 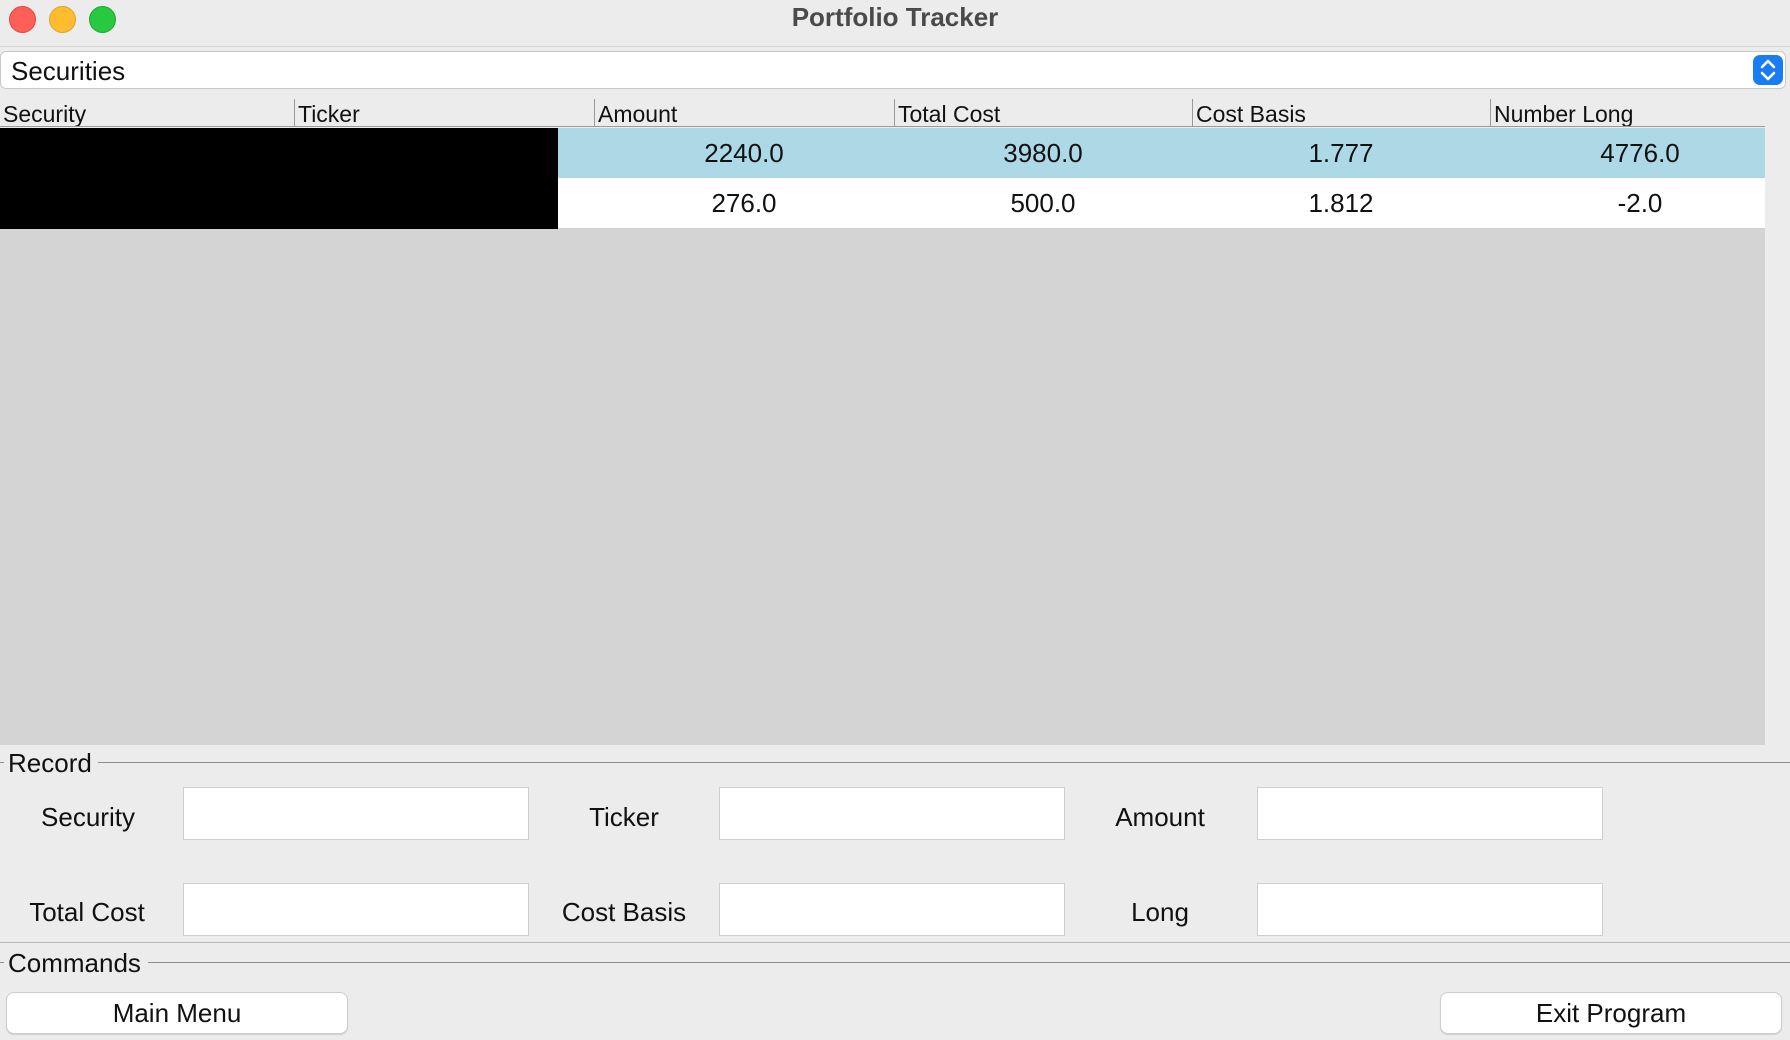 I want to click on cell-total-cost: 3980.0, so click(x=1043, y=153).